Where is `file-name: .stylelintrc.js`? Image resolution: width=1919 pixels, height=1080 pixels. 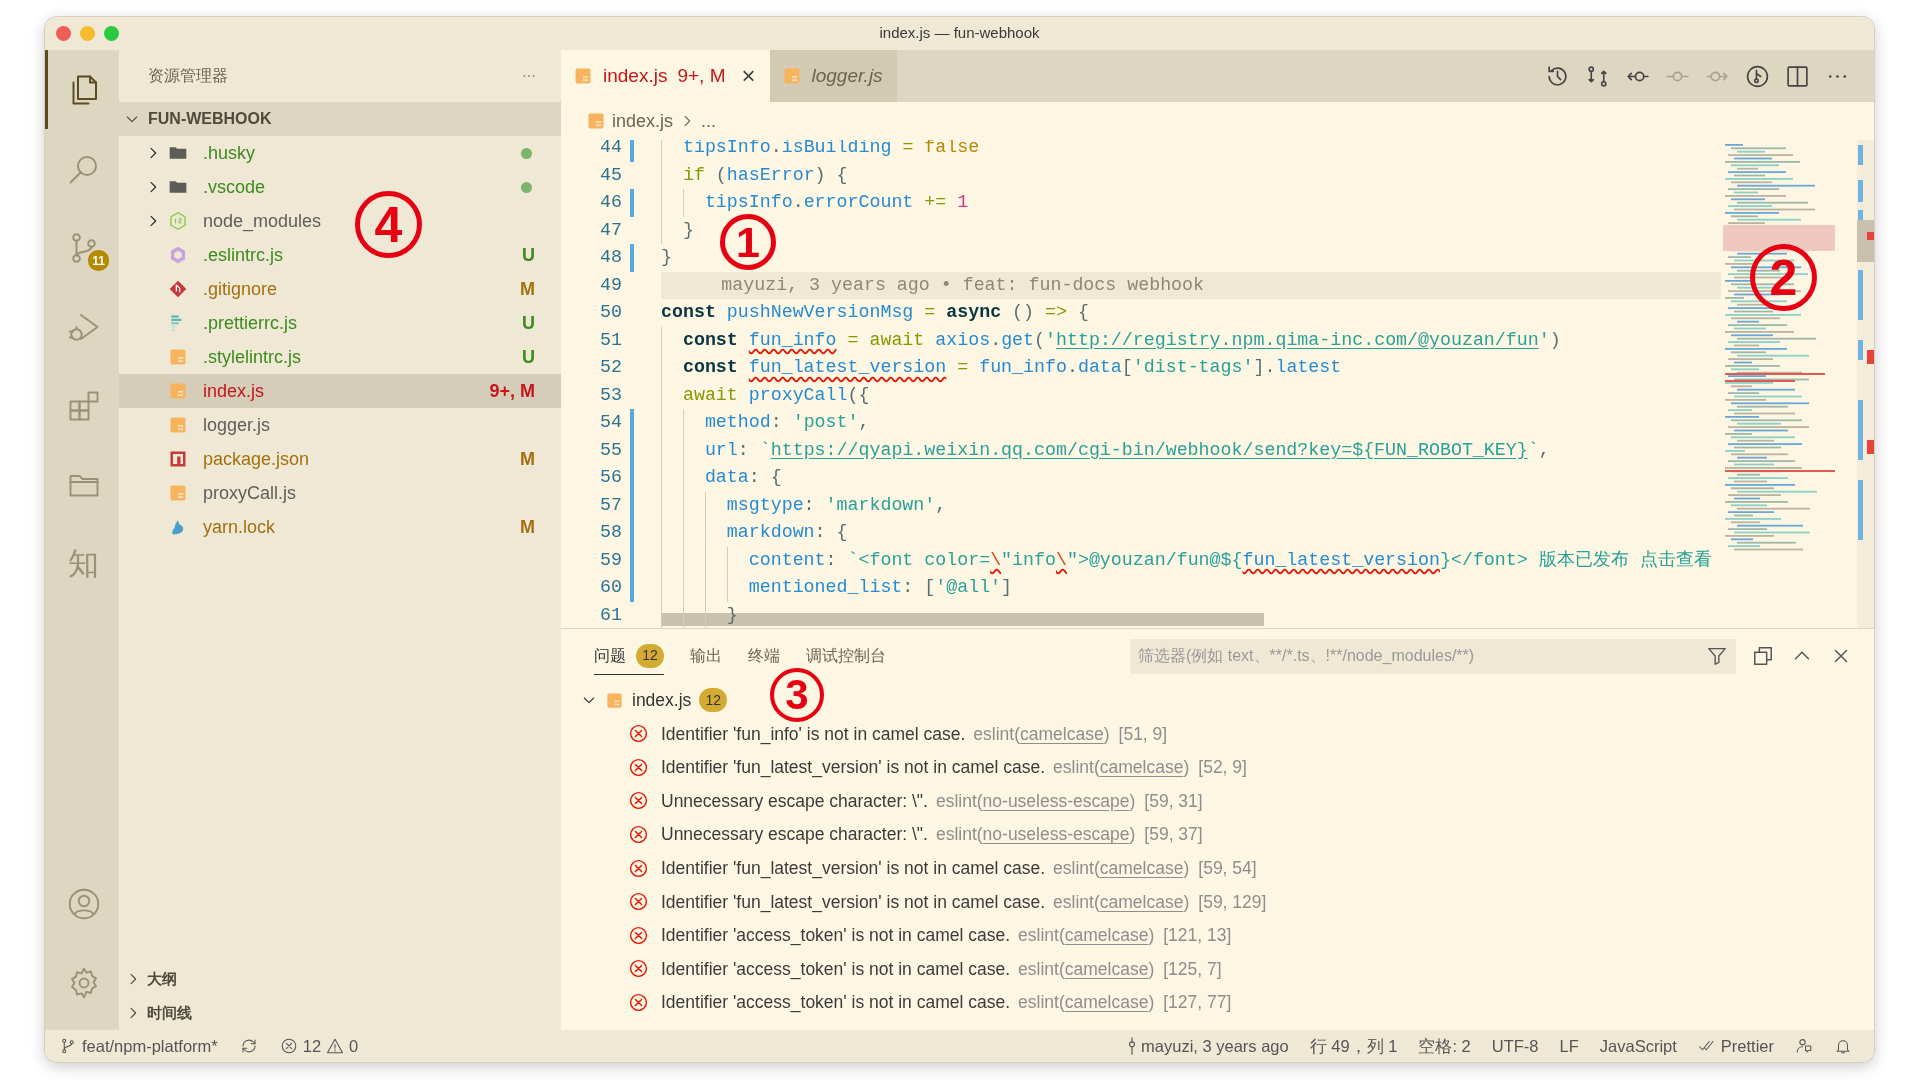
file-name: .stylelintrc.js is located at coordinates (252, 357).